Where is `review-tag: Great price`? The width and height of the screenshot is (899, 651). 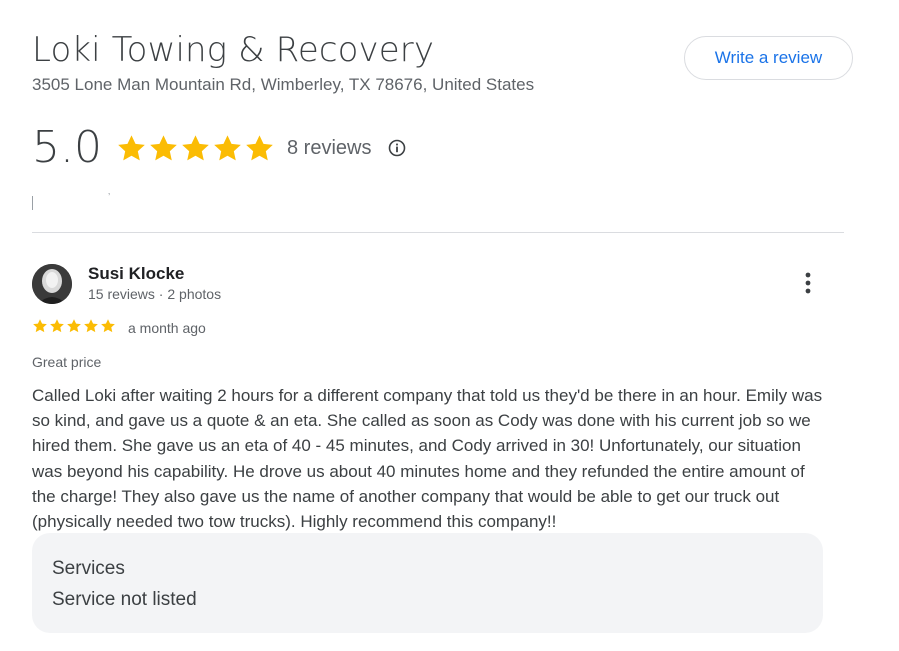
review-tag: Great price is located at coordinates (67, 362).